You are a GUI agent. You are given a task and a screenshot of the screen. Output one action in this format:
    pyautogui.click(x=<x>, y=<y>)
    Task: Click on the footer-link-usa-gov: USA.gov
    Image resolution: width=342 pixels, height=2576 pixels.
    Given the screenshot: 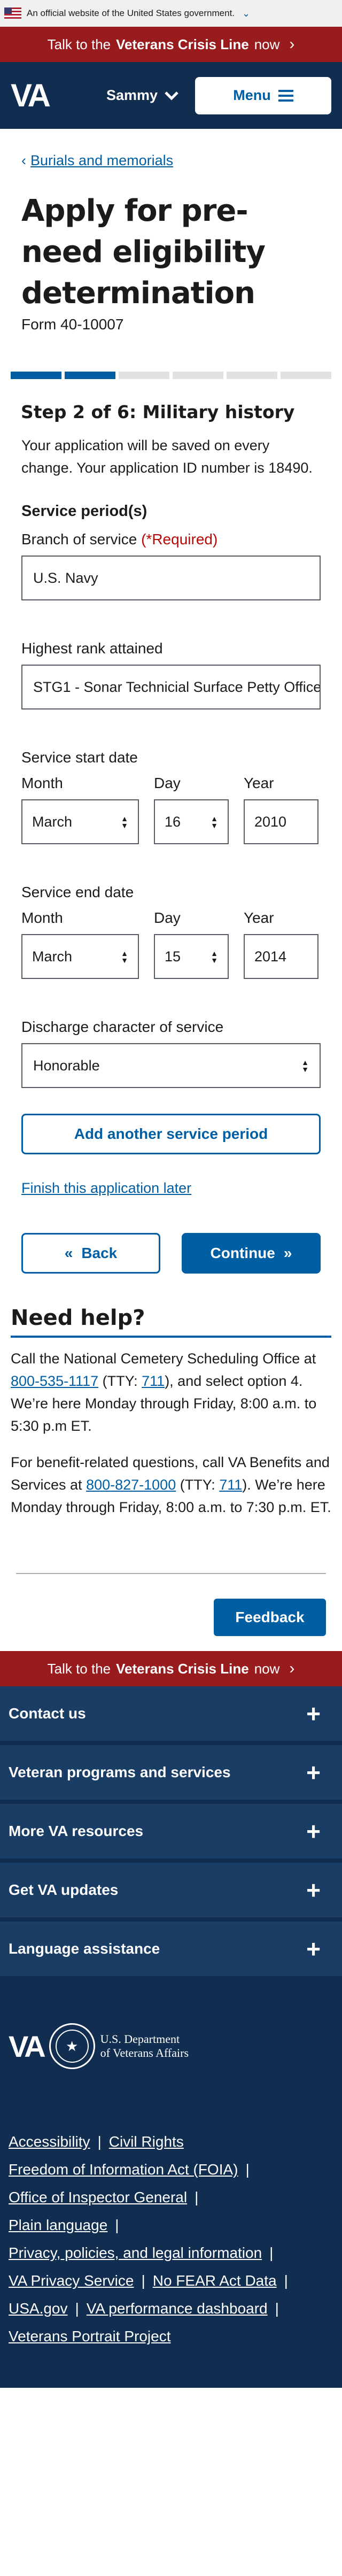 What is the action you would take?
    pyautogui.click(x=39, y=2308)
    